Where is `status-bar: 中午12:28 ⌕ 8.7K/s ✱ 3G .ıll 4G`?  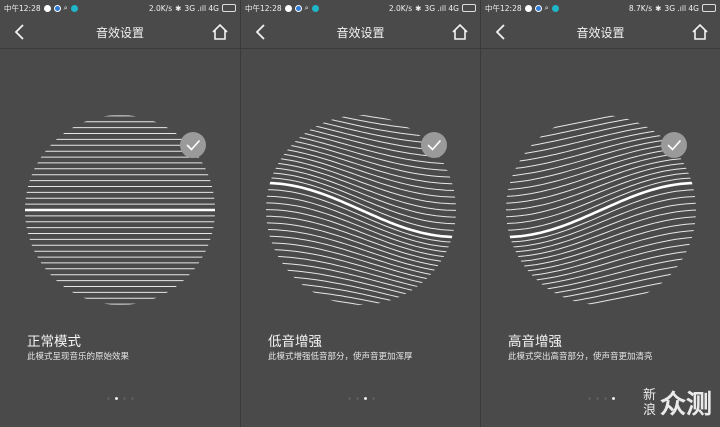
status-bar: 中午12:28 ⌕ 8.7K/s ✱ 3G .ıll 4G is located at coordinates (600, 8).